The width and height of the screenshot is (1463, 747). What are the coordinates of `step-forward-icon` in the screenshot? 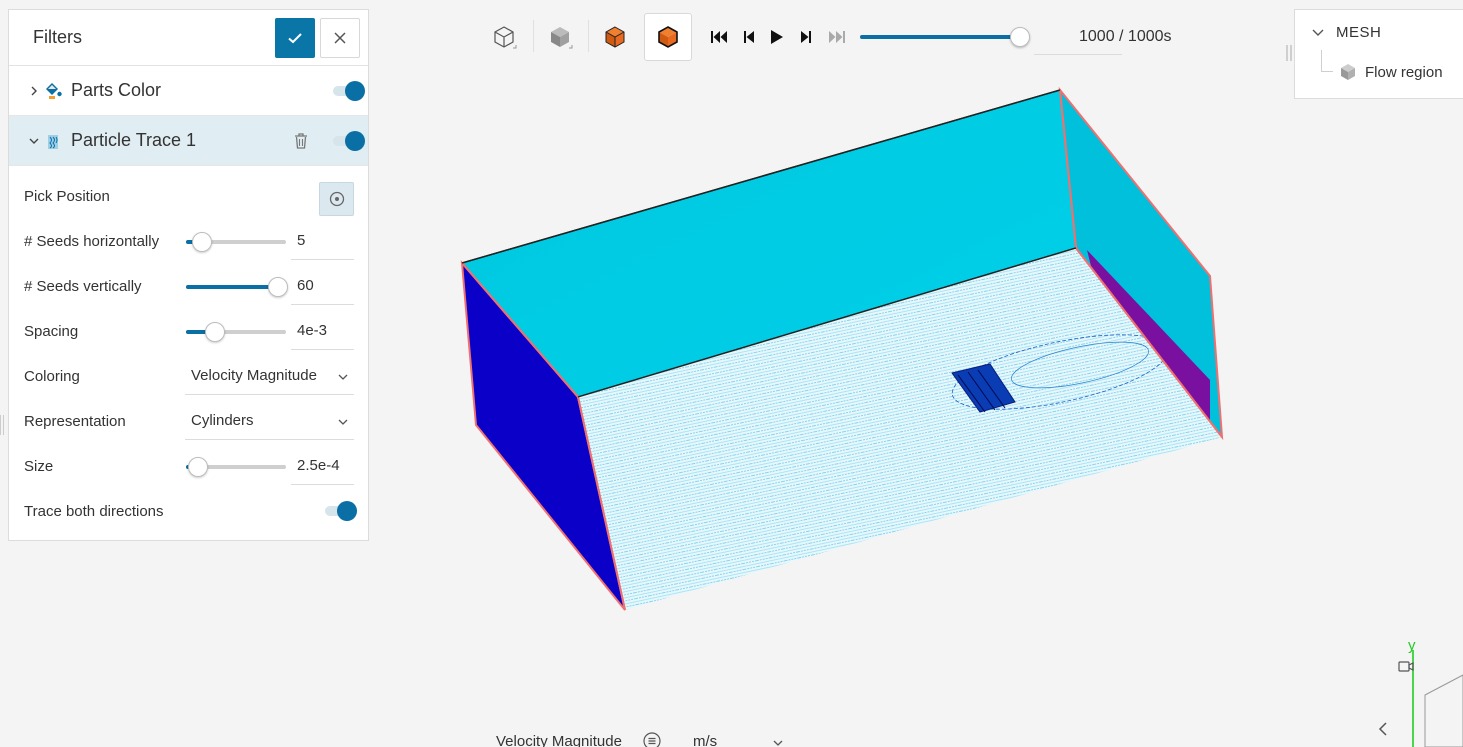 It's located at (806, 37).